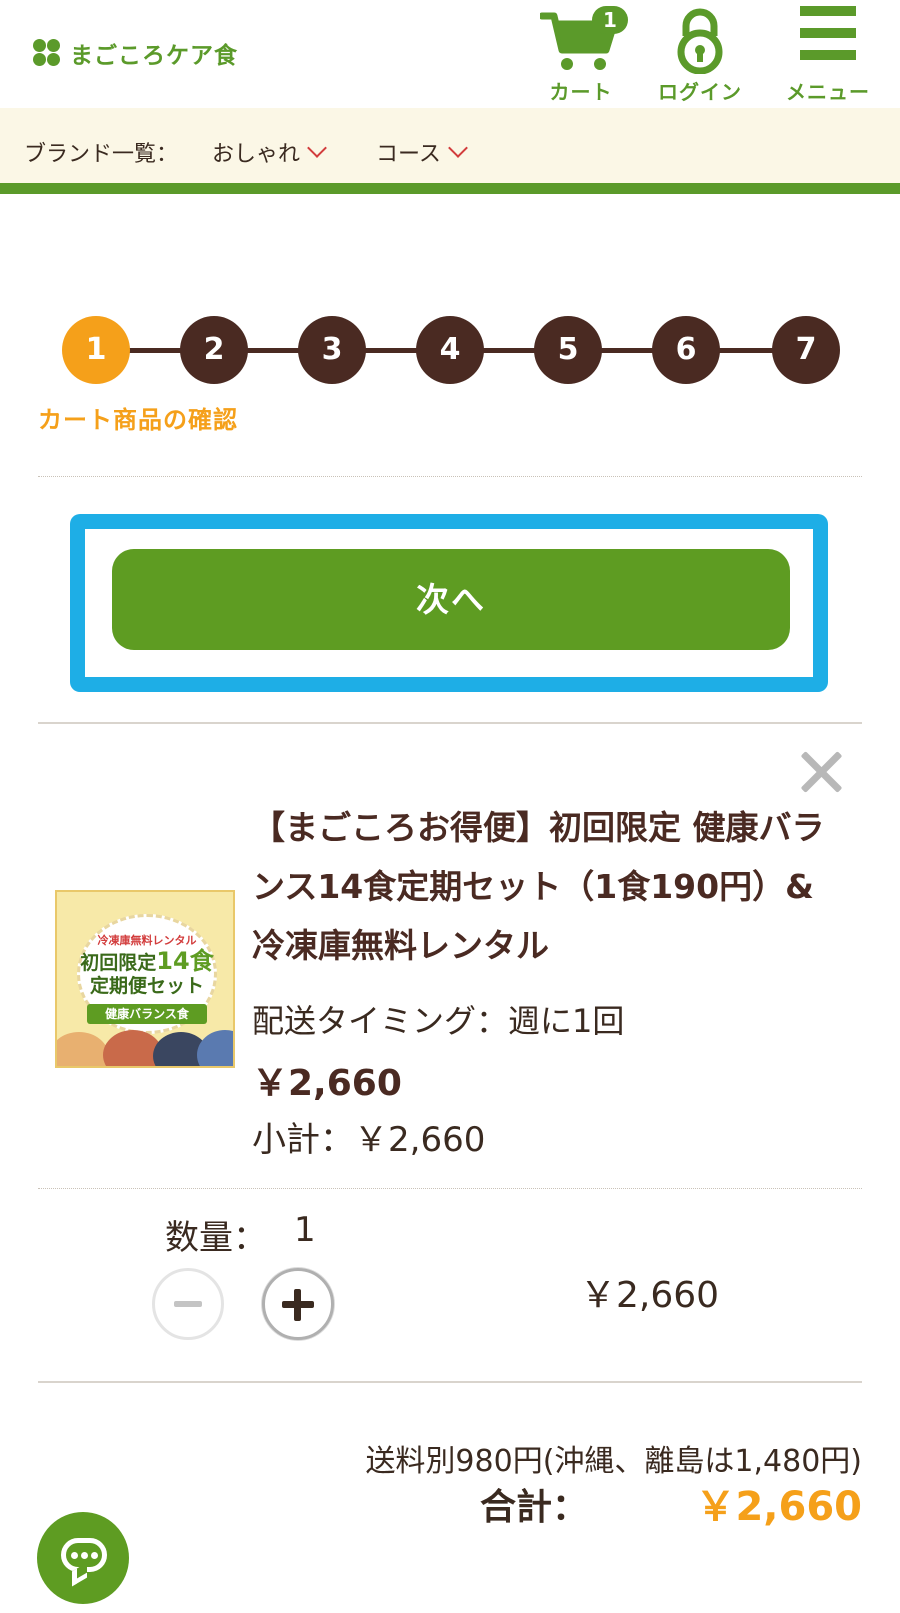 The width and height of the screenshot is (900, 1613). Describe the element at coordinates (822, 772) in the screenshot. I see `close-icon` at that location.